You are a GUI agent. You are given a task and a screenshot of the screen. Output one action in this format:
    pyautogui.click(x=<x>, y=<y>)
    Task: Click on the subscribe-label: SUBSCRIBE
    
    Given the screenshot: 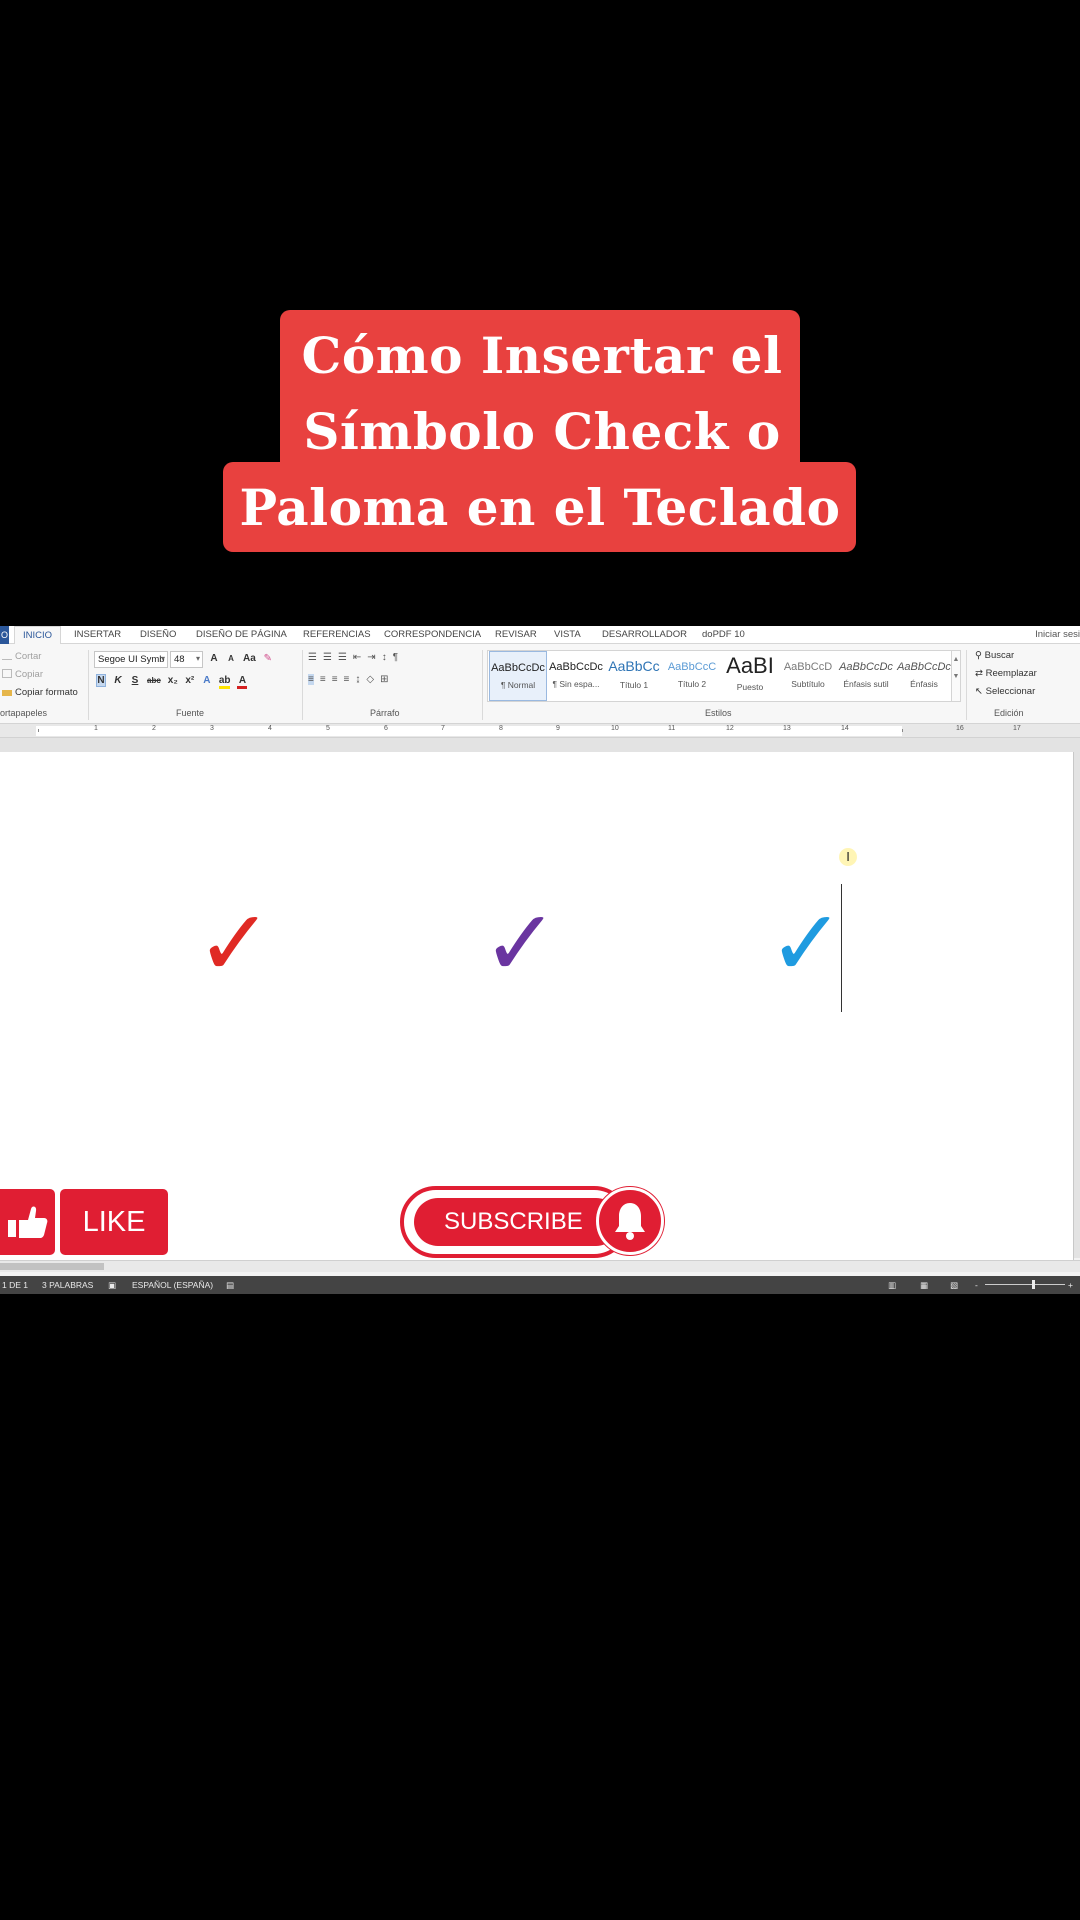 What is the action you would take?
    pyautogui.click(x=517, y=1222)
    